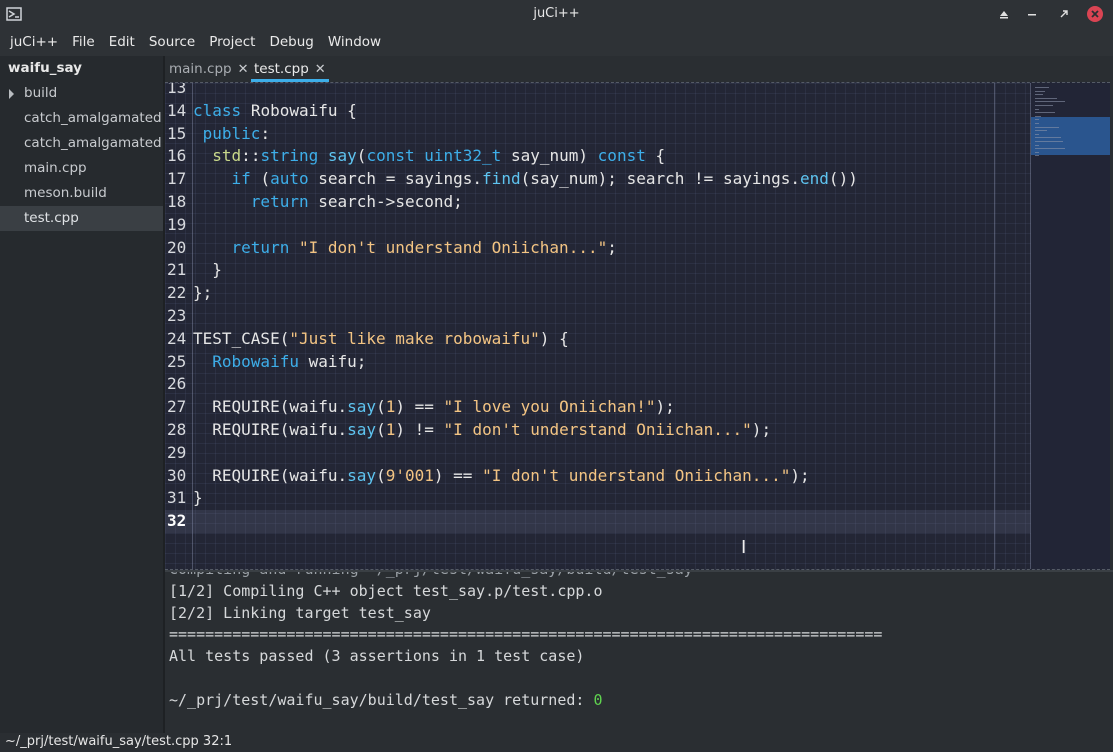 The image size is (1113, 752). What do you see at coordinates (177, 247) in the screenshot?
I see `line-number: 20` at bounding box center [177, 247].